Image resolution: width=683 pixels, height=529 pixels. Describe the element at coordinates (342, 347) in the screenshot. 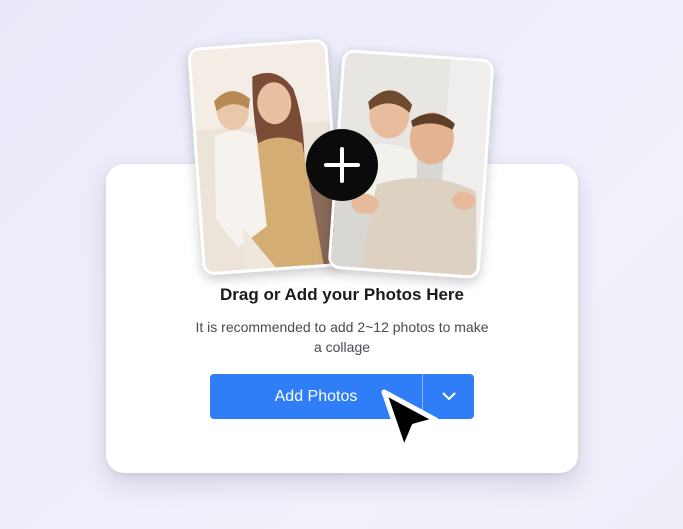

I see `upload-subtitle-line-2: a collage` at that location.